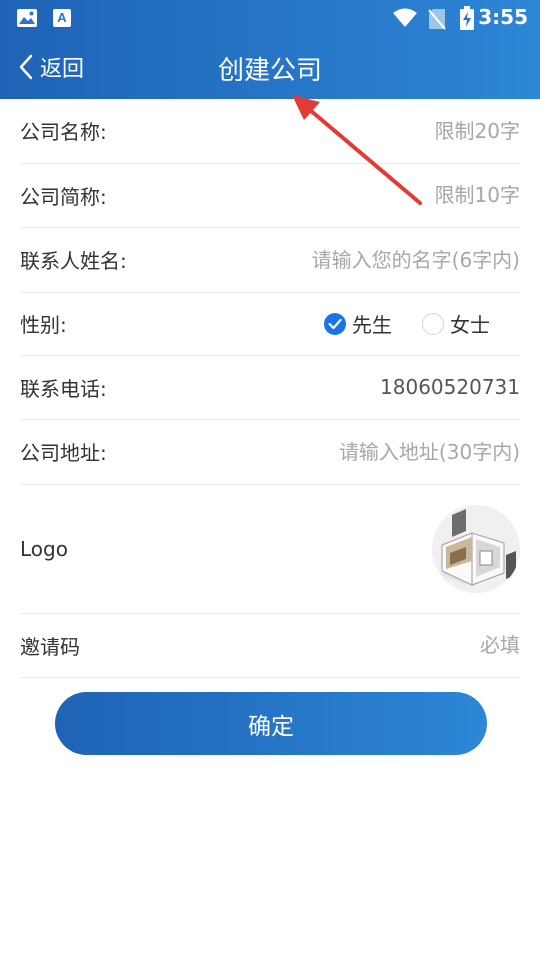 Image resolution: width=540 pixels, height=960 pixels. I want to click on gender-radio-group: 先生 女士, so click(422, 323).